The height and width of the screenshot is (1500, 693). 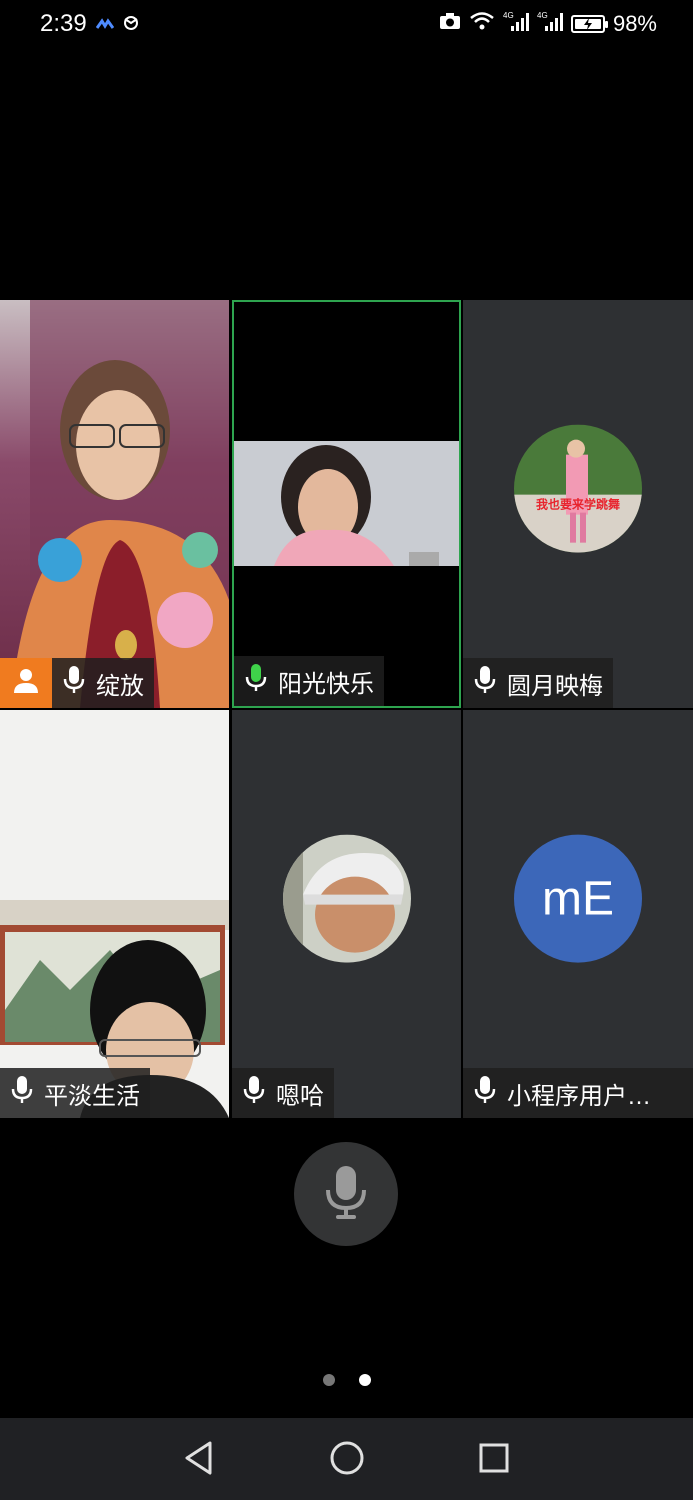 I want to click on participant-name: 阳光快乐, so click(x=326, y=684).